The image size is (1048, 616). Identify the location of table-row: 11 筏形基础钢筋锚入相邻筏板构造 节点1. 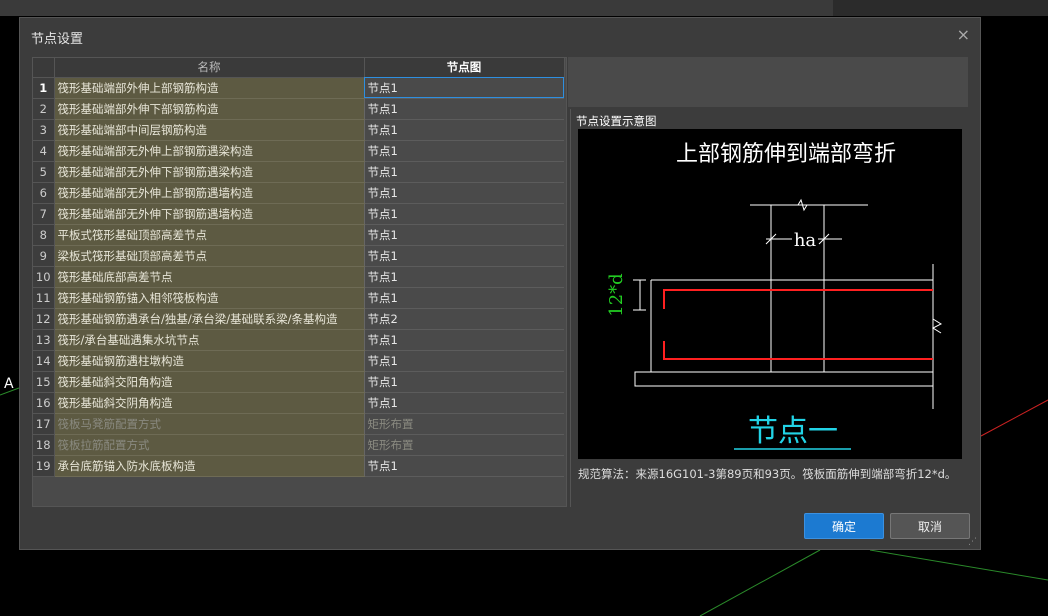
(298, 298).